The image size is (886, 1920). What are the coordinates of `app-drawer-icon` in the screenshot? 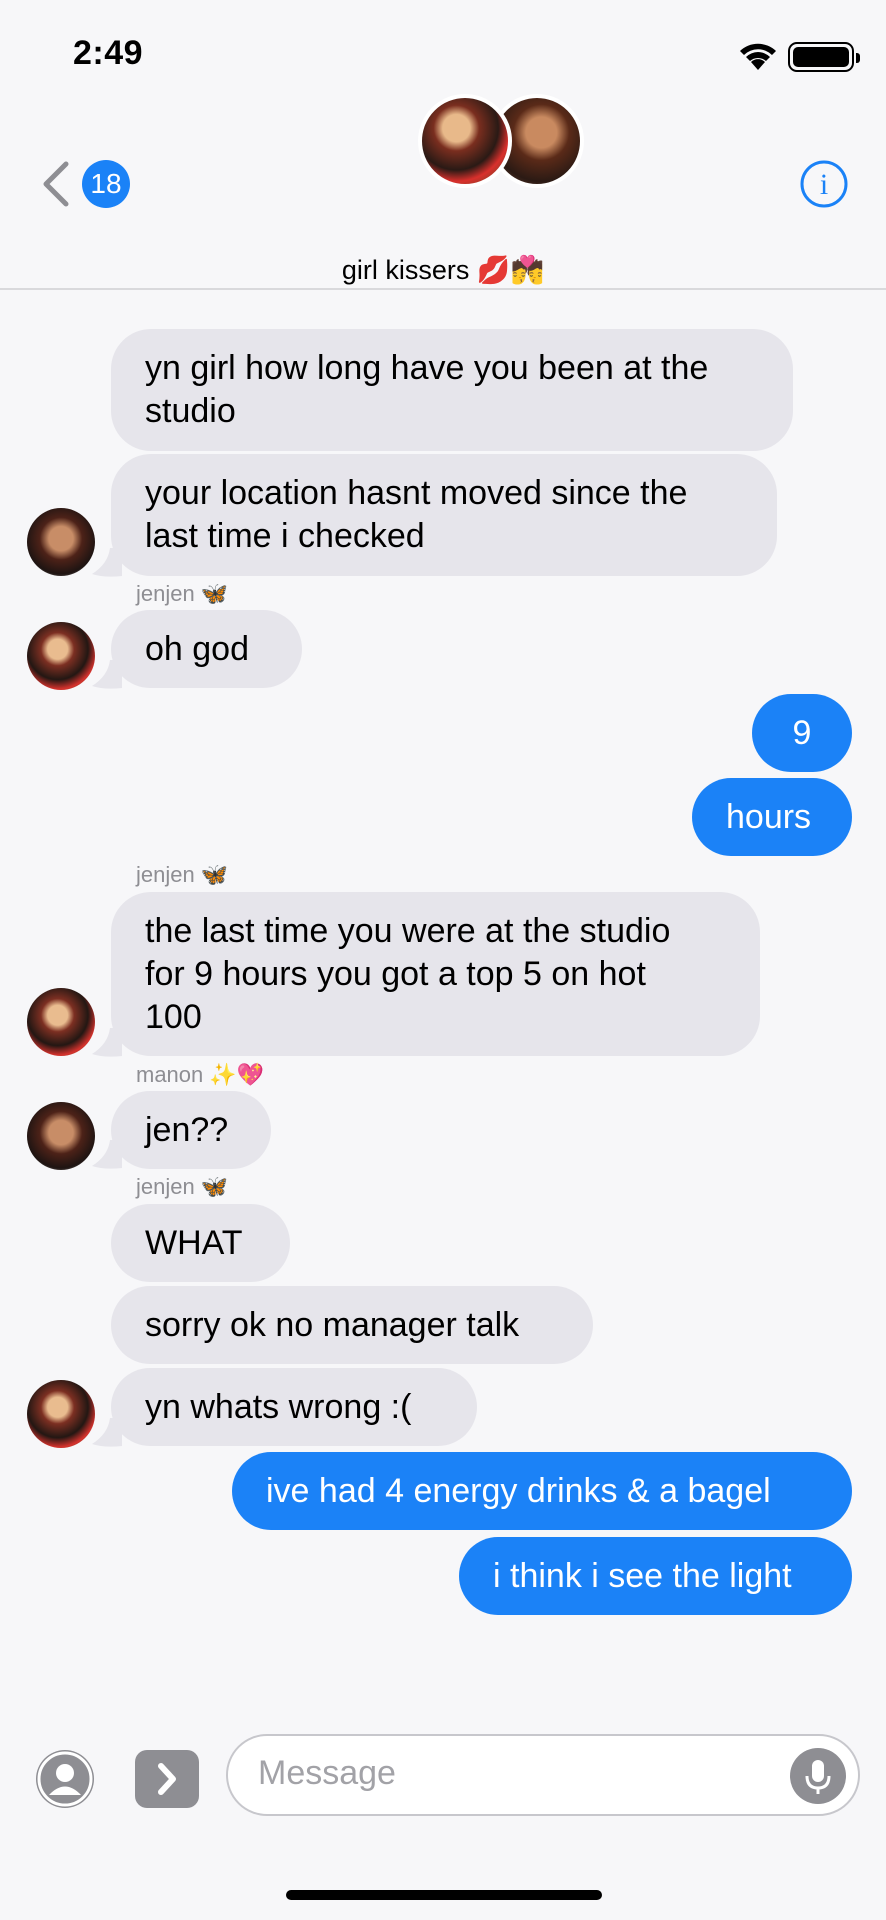 It's located at (167, 1779).